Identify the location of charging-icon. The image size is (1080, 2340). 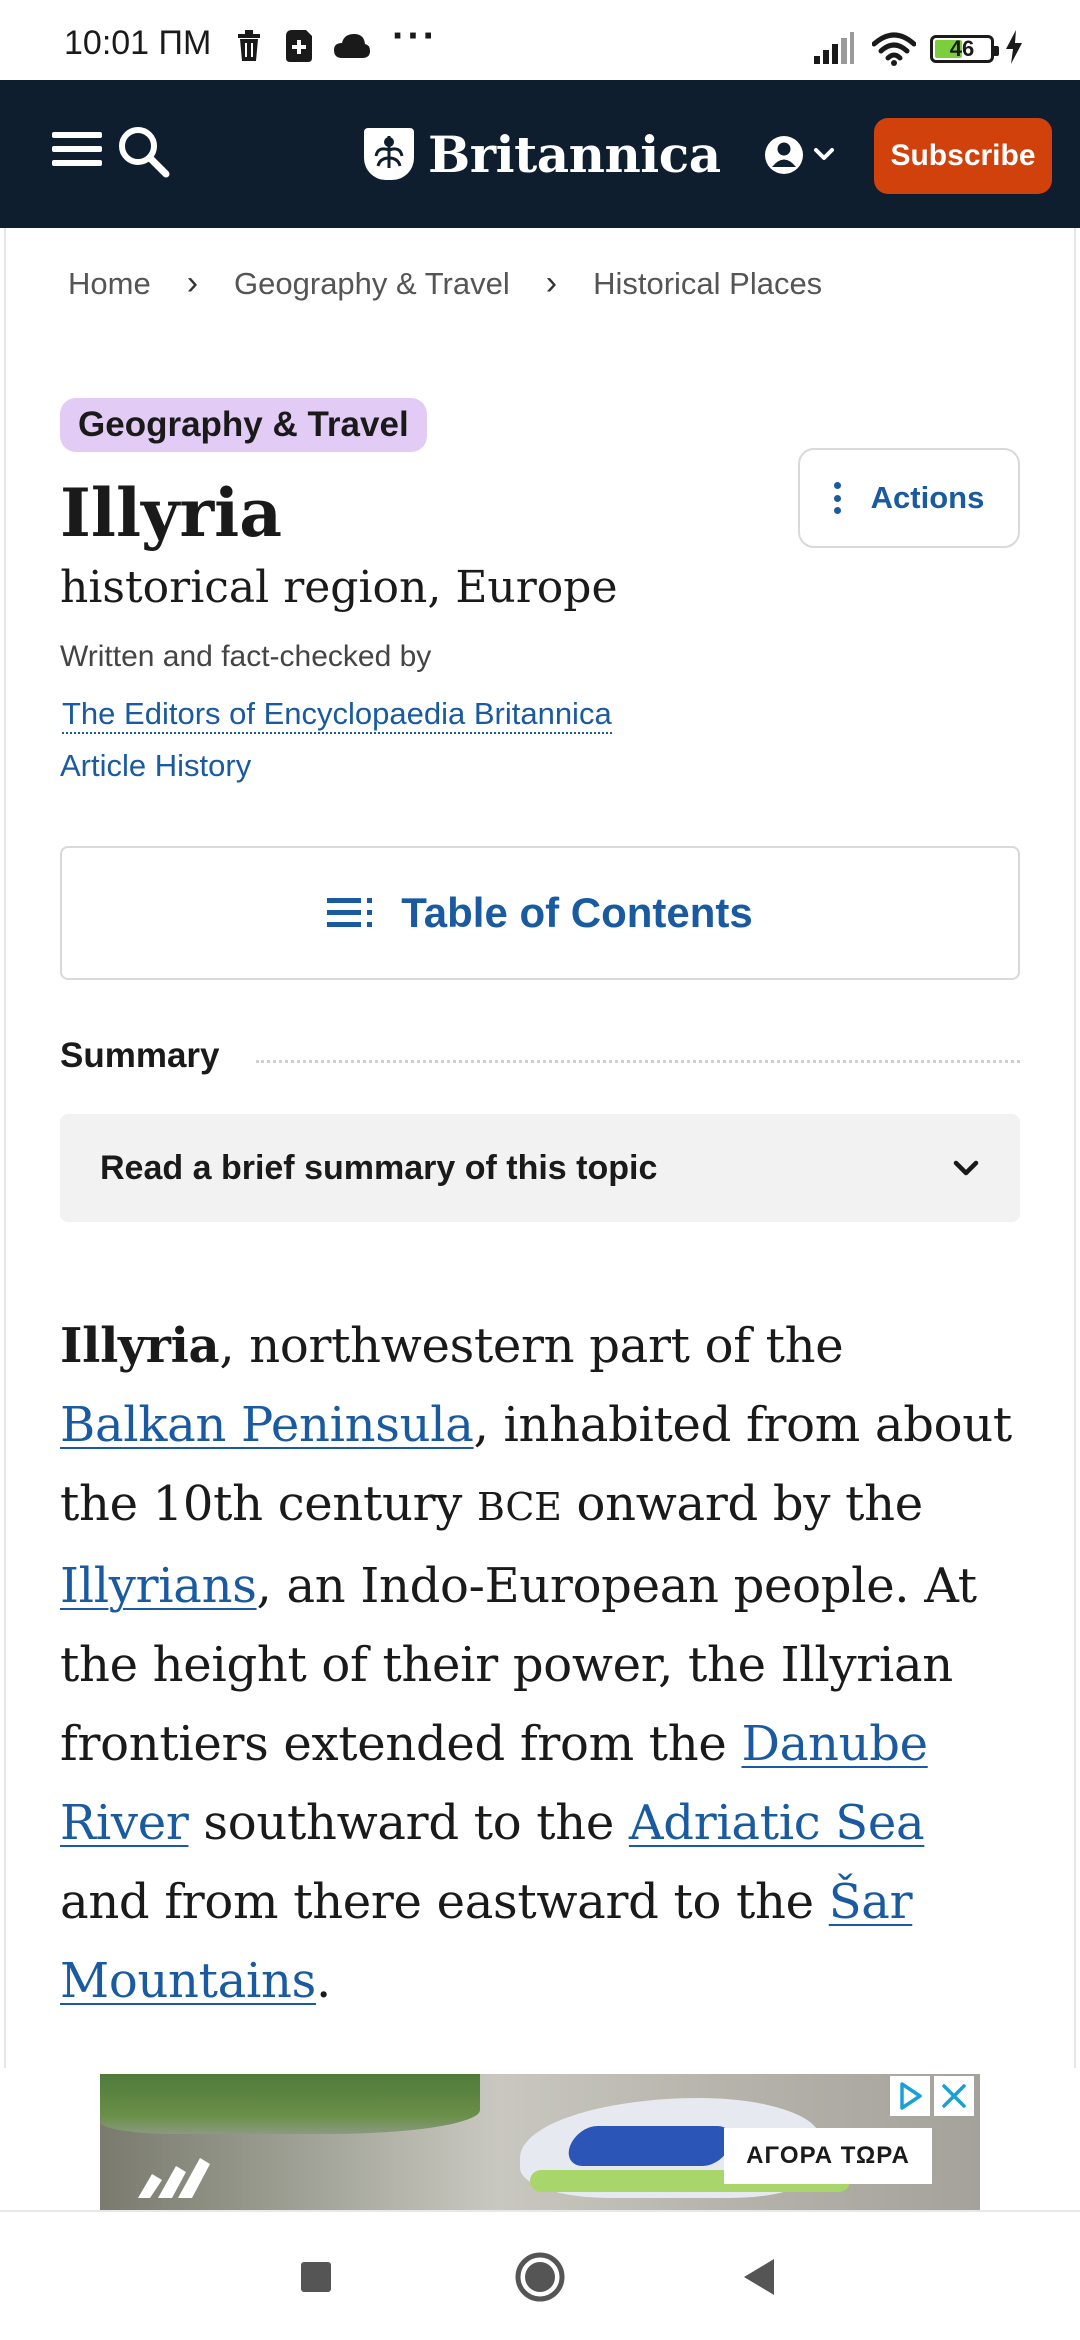
(1014, 47).